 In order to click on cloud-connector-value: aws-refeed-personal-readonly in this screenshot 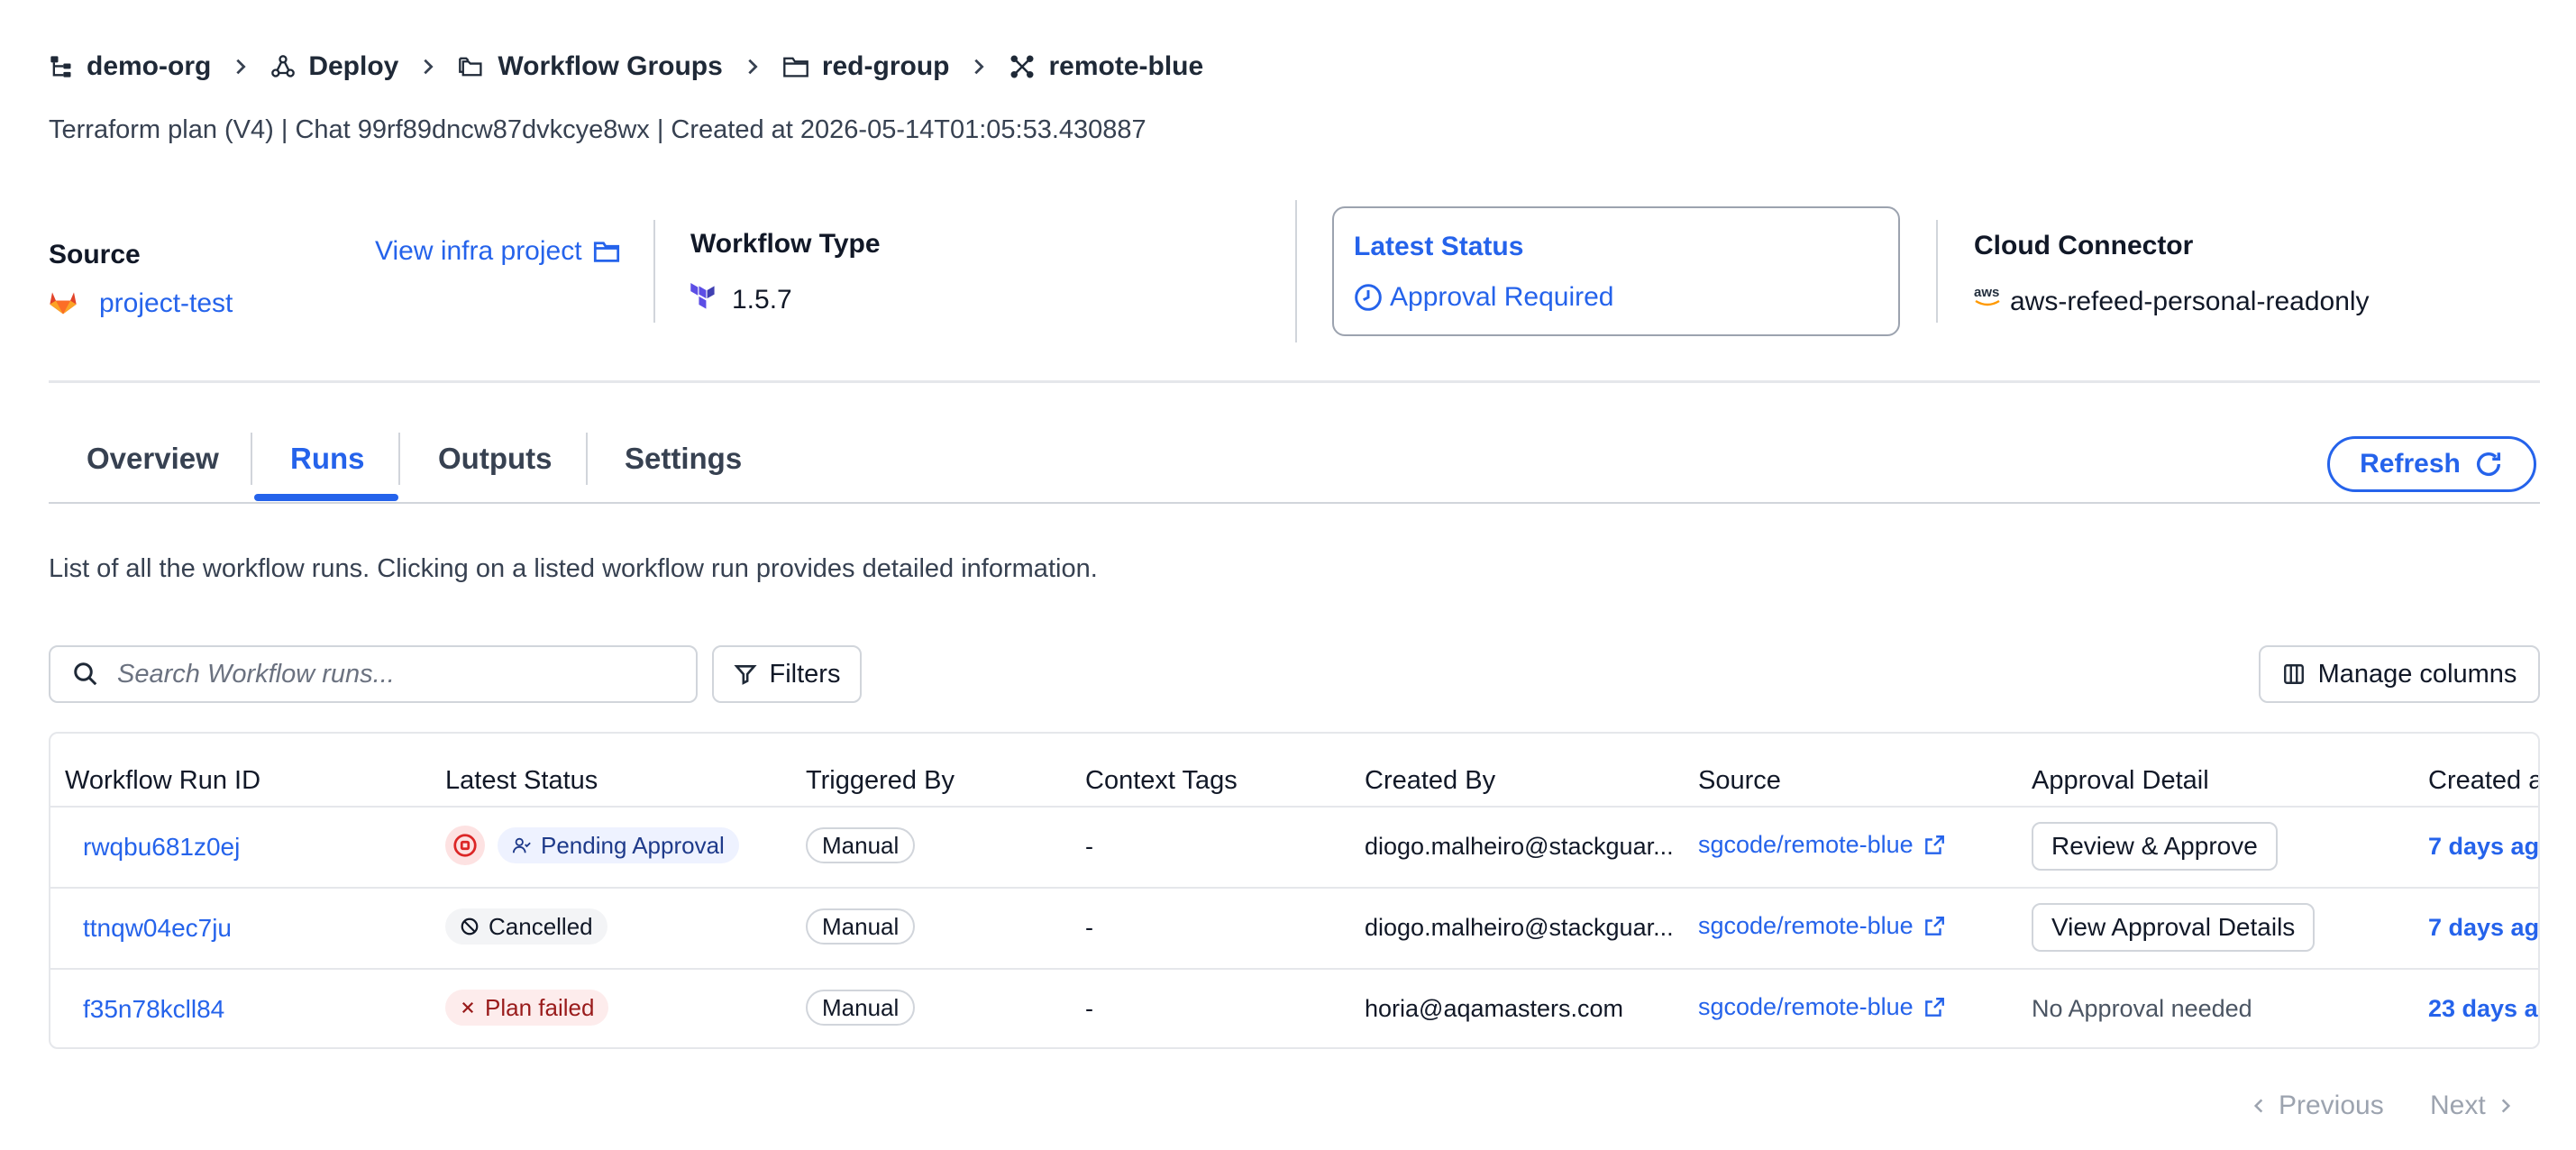, I will do `click(2190, 301)`.